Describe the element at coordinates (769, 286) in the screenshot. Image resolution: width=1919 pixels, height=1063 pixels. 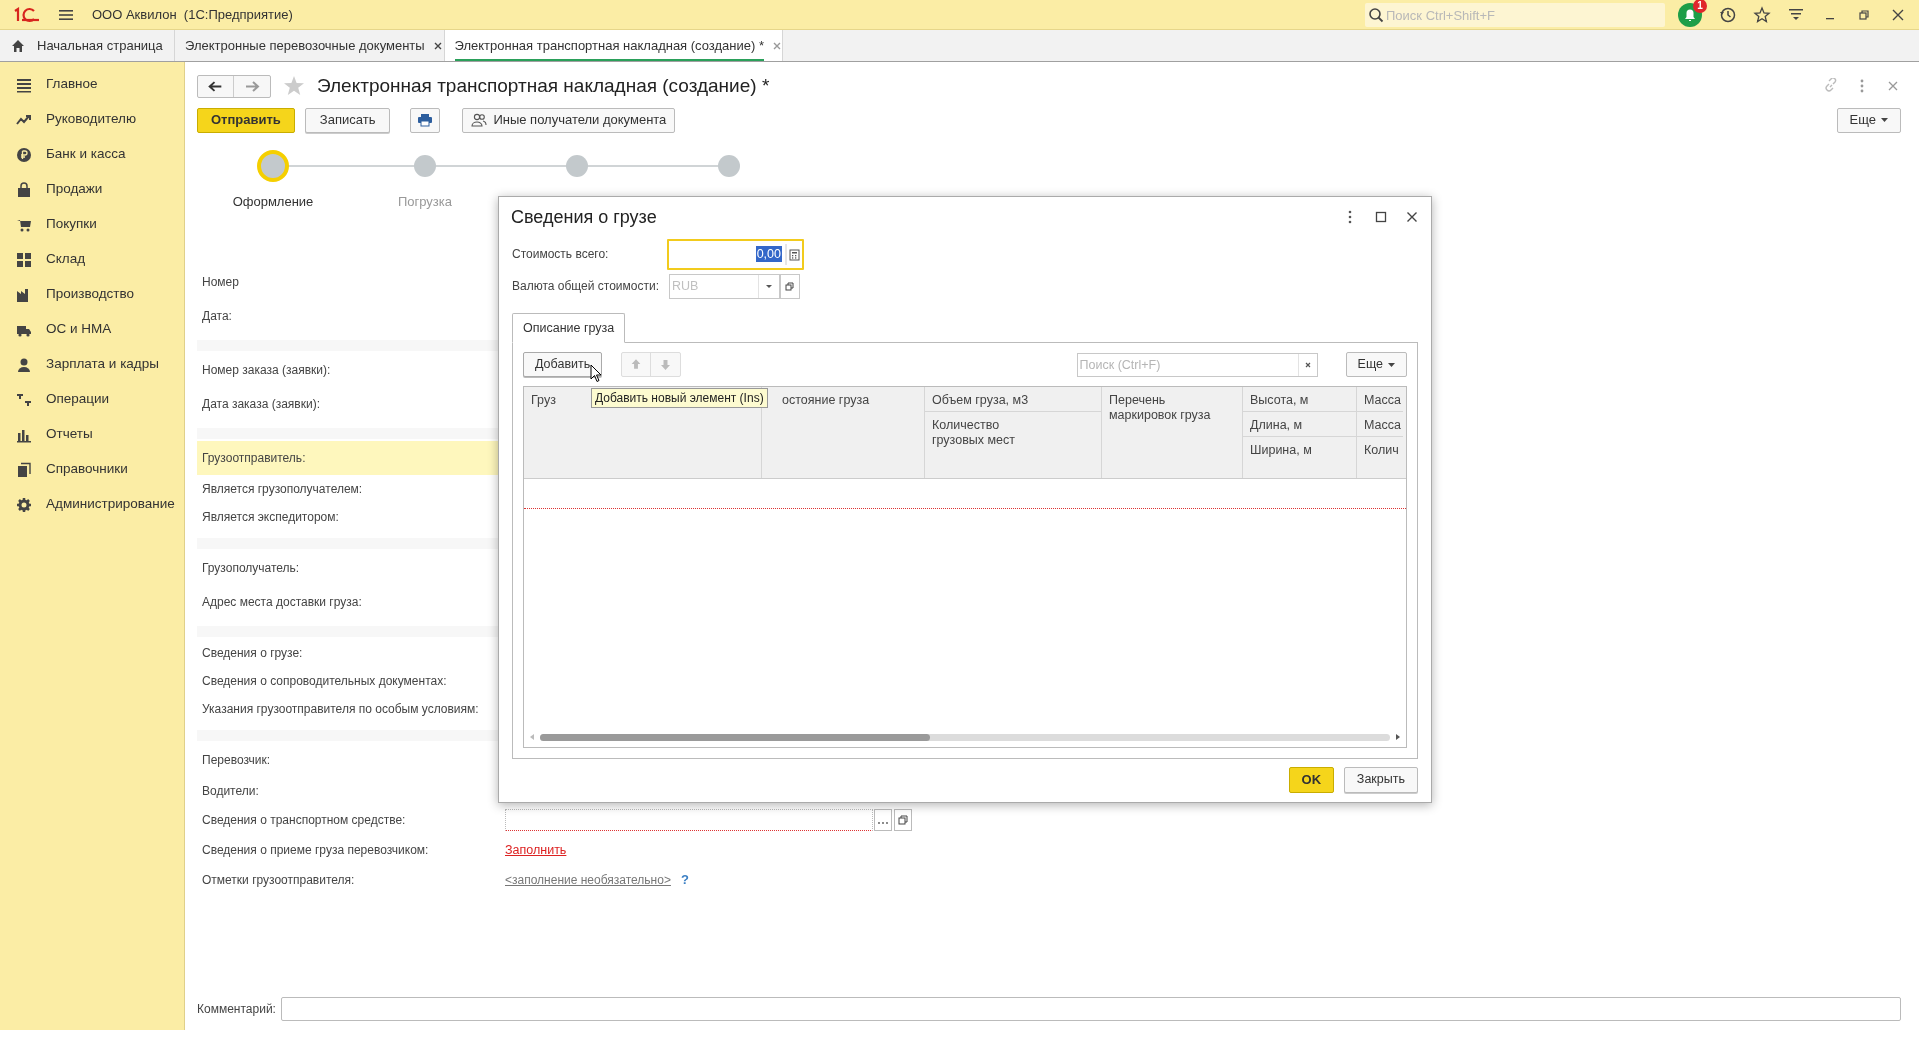
I see `dropdown-icon` at that location.